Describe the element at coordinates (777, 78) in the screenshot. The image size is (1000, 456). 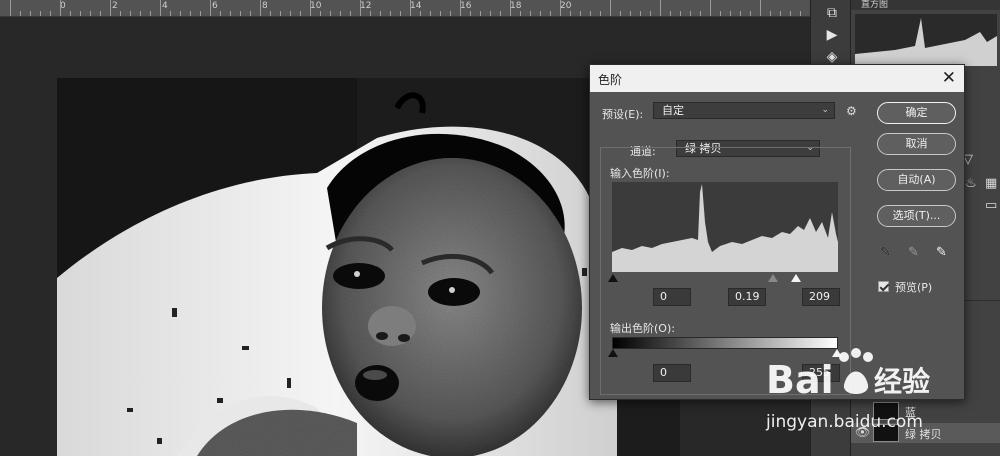
I see `dialog-titlebar: 色阶 ✕` at that location.